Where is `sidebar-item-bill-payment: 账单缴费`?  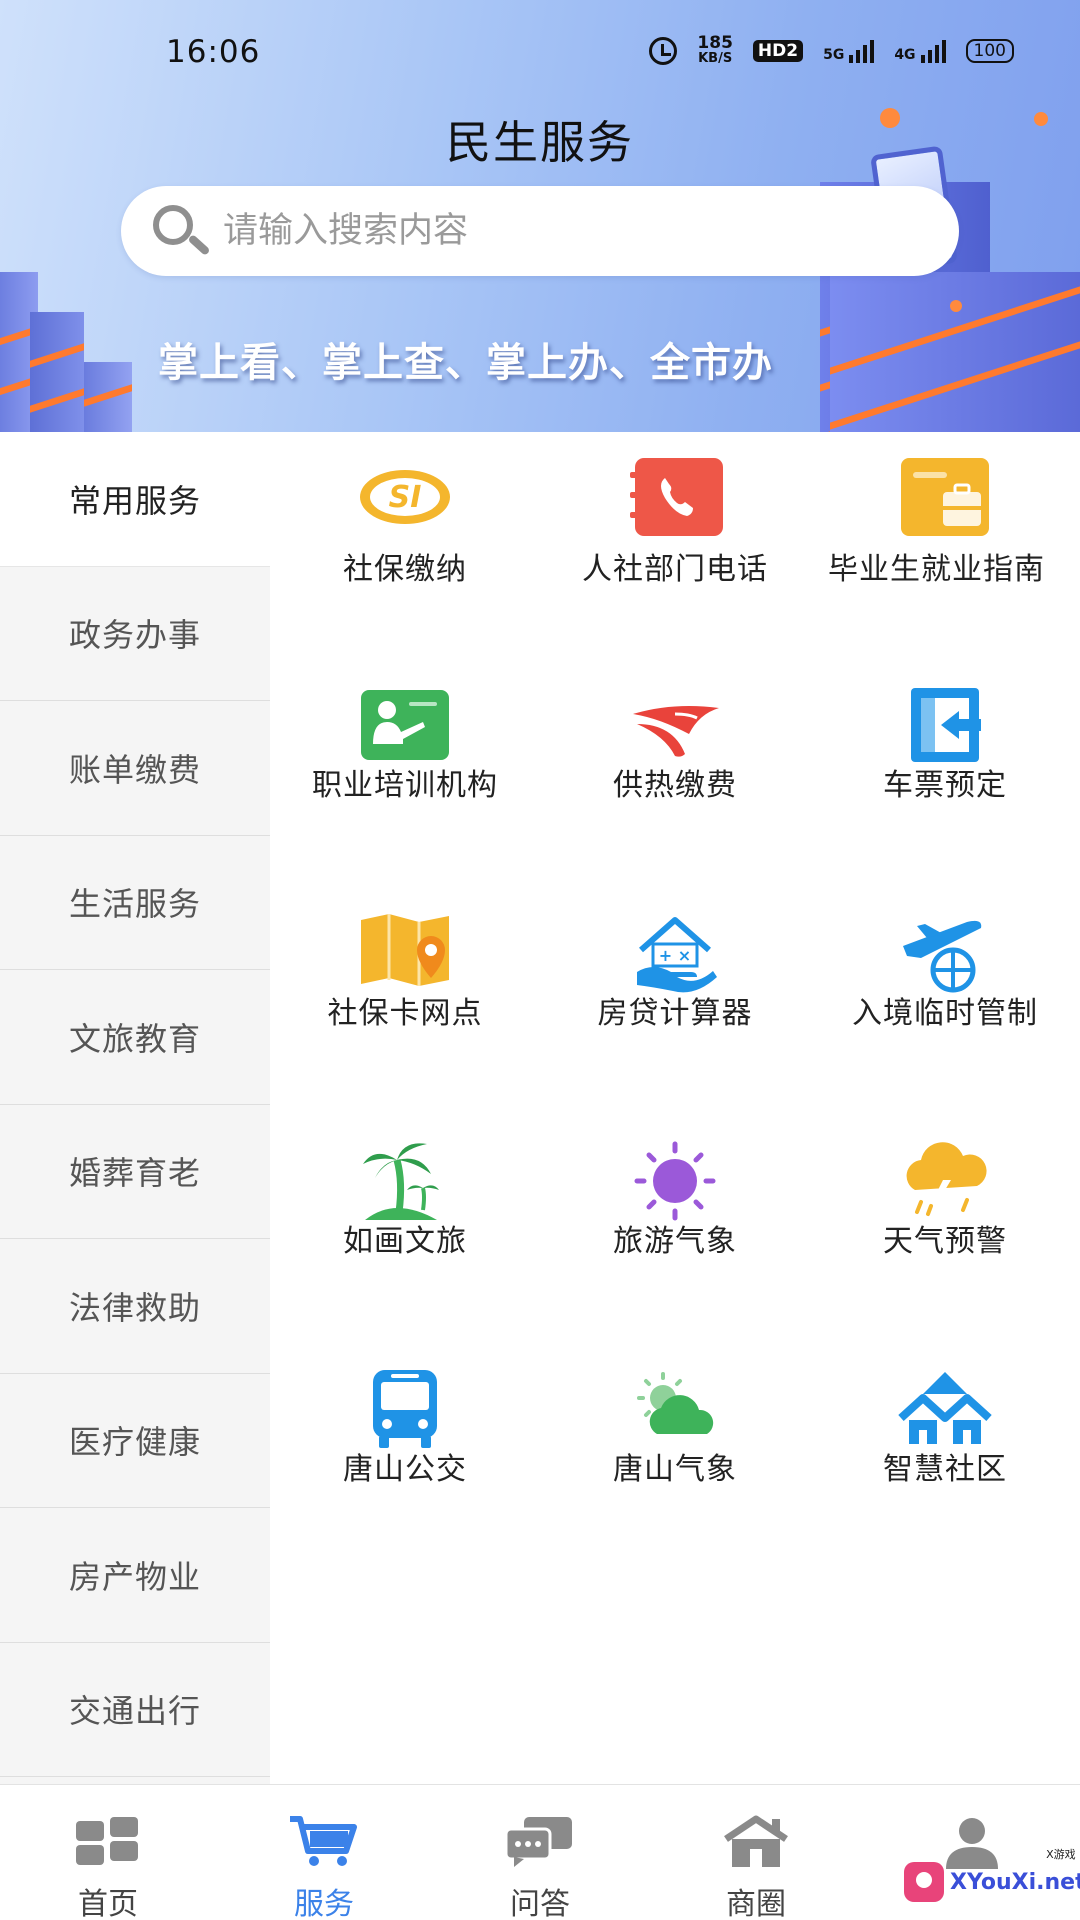 sidebar-item-bill-payment: 账单缴费 is located at coordinates (135, 768).